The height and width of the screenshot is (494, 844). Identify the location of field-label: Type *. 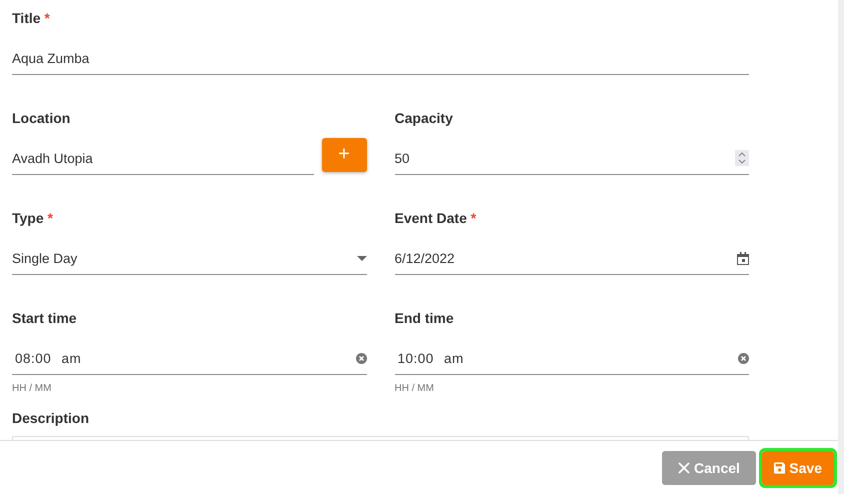
(32, 218).